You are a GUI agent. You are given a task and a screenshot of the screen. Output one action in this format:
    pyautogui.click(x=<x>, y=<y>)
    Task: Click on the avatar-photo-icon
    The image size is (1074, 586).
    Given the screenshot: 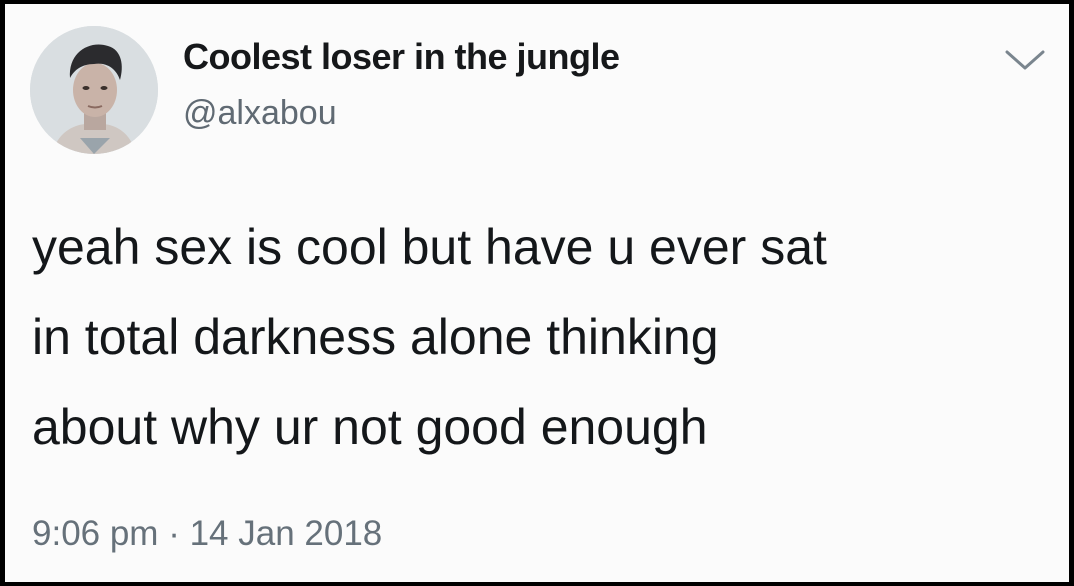 What is the action you would take?
    pyautogui.click(x=94, y=90)
    